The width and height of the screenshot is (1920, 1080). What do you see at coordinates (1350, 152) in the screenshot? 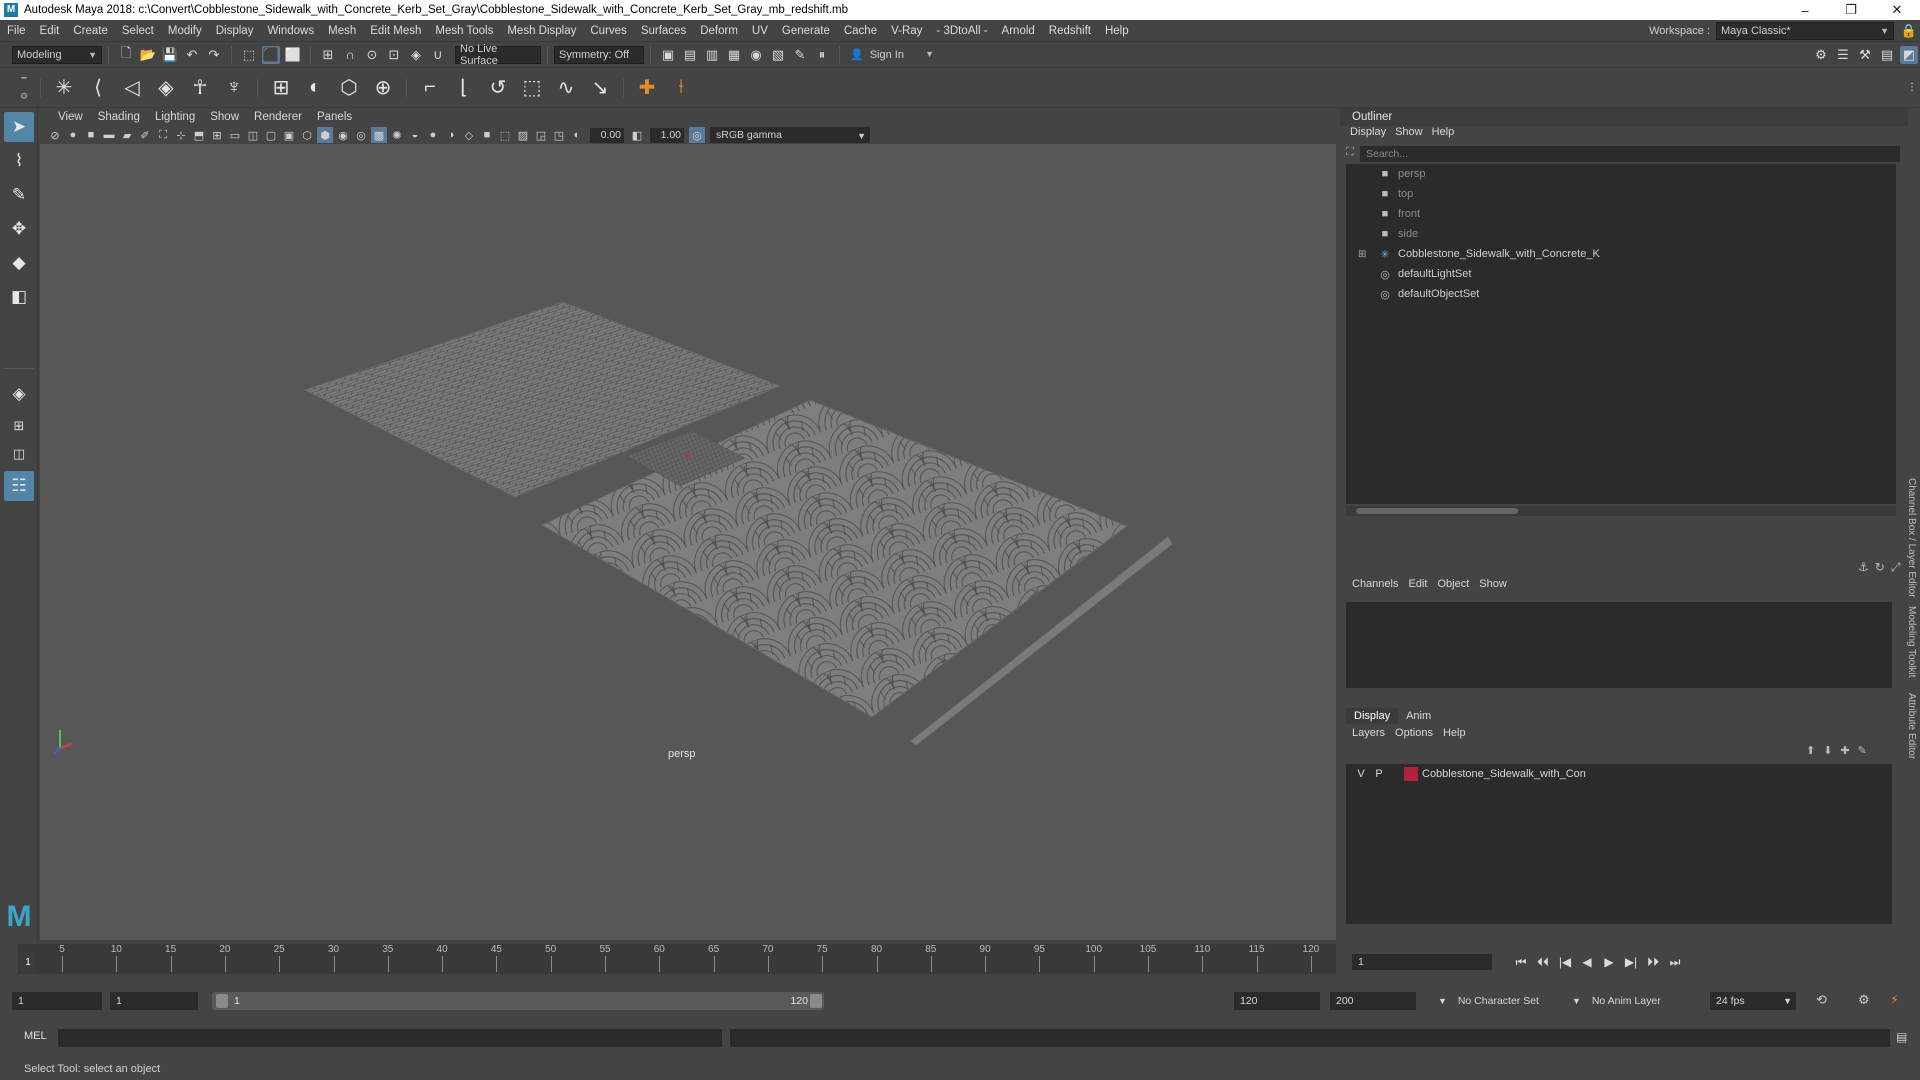
I see `filter-icon: ⛶` at bounding box center [1350, 152].